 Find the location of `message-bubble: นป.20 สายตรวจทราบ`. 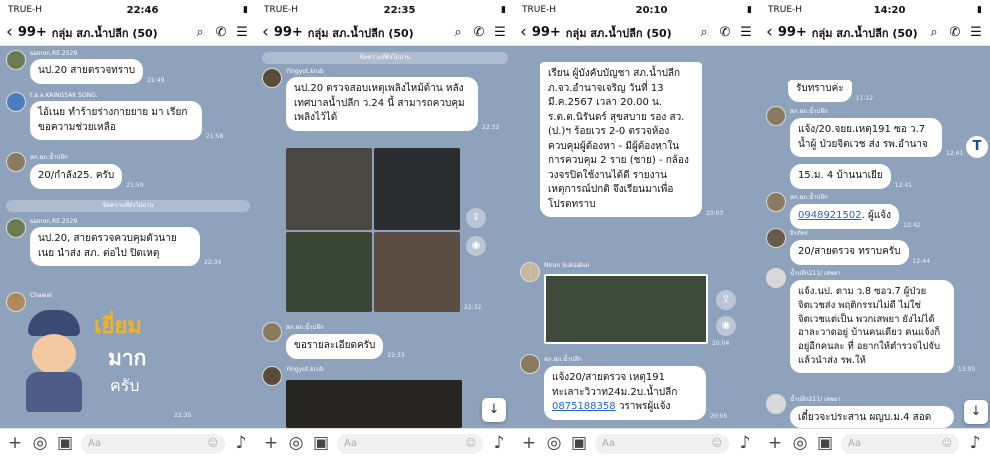

message-bubble: นป.20 สายตรวจทราบ is located at coordinates (87, 71).